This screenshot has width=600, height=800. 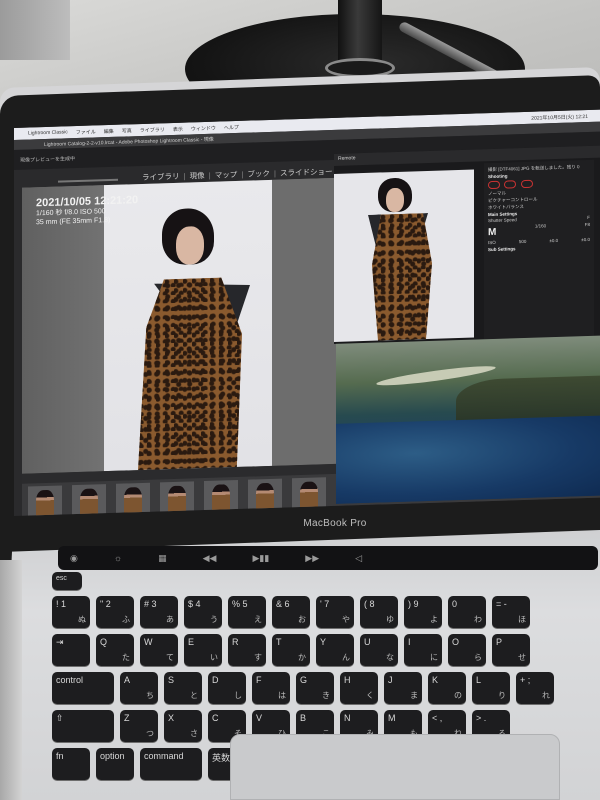 I want to click on aperture-value: F8, so click(x=587, y=229).